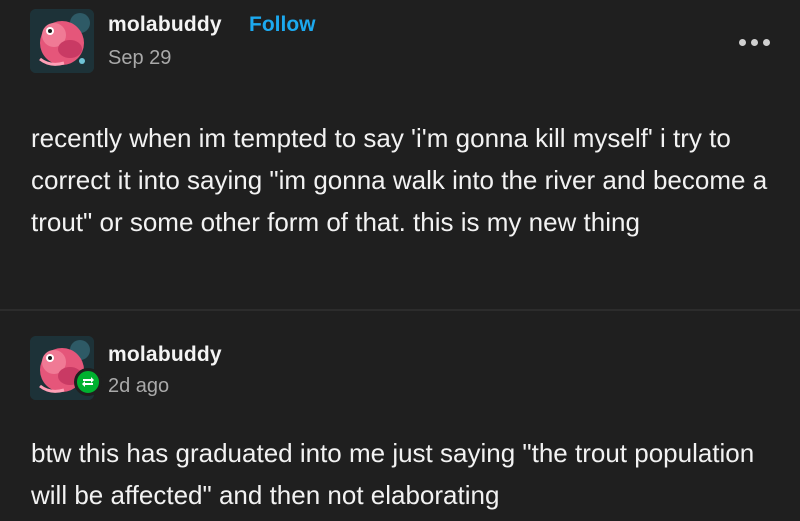 This screenshot has width=800, height=521. I want to click on avatar-image, so click(62, 41).